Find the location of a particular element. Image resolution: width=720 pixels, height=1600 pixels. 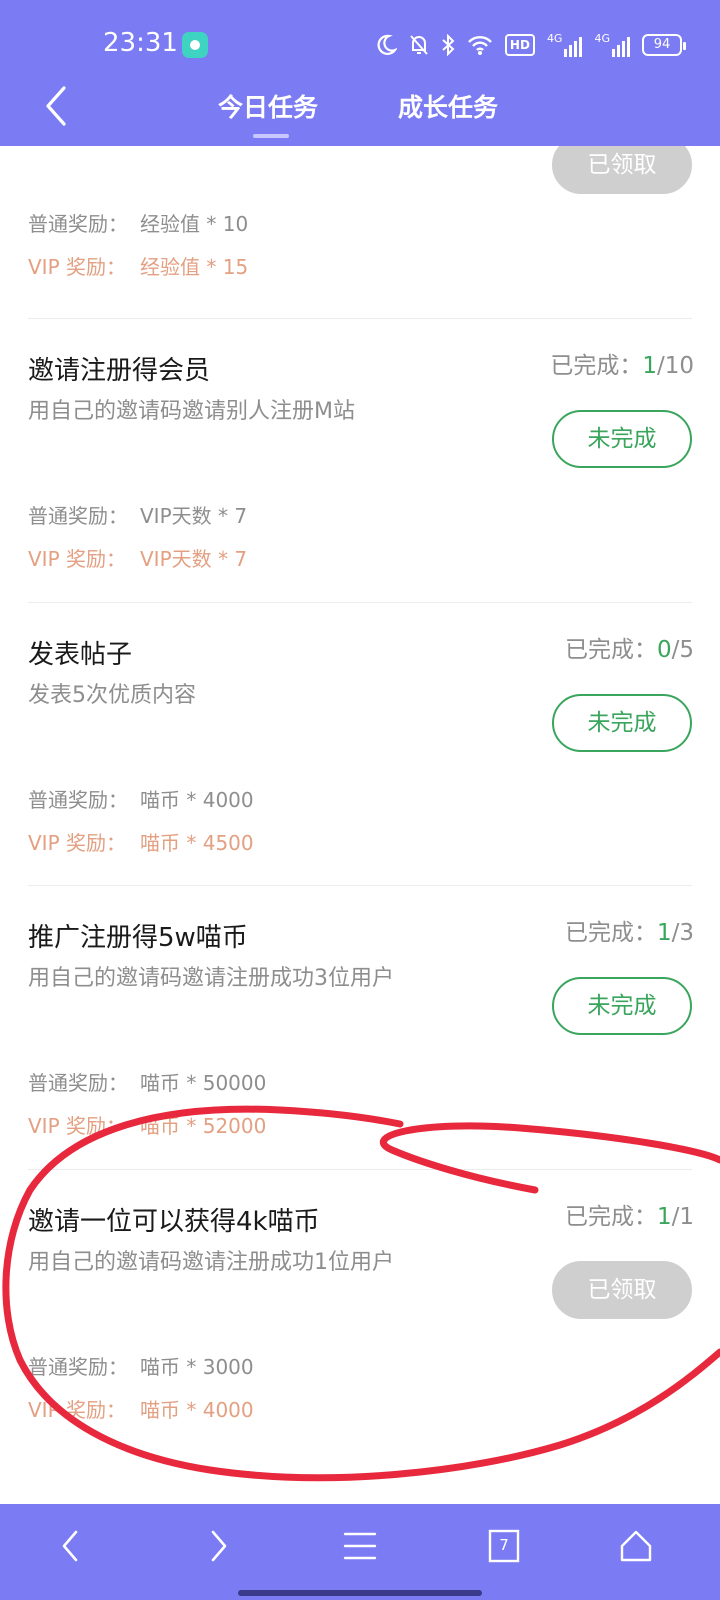

vip-reward: VIP 奖励： 喵币 * 52000 is located at coordinates (147, 1124).